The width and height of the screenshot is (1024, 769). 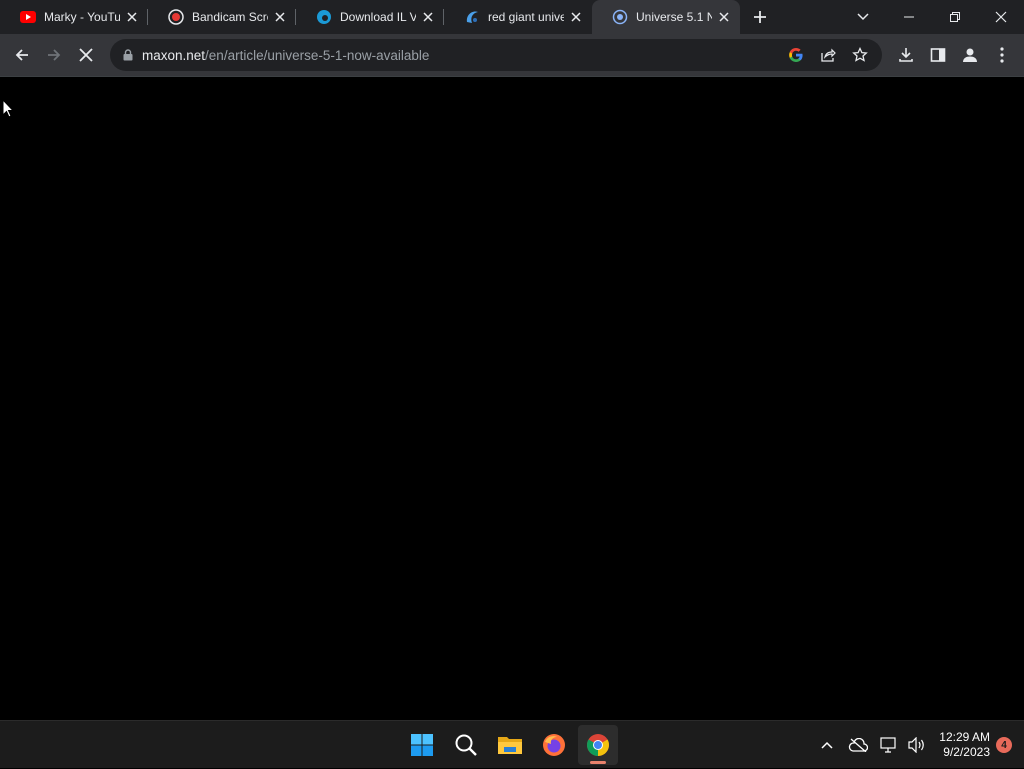 I want to click on google-icon, so click(x=796, y=55).